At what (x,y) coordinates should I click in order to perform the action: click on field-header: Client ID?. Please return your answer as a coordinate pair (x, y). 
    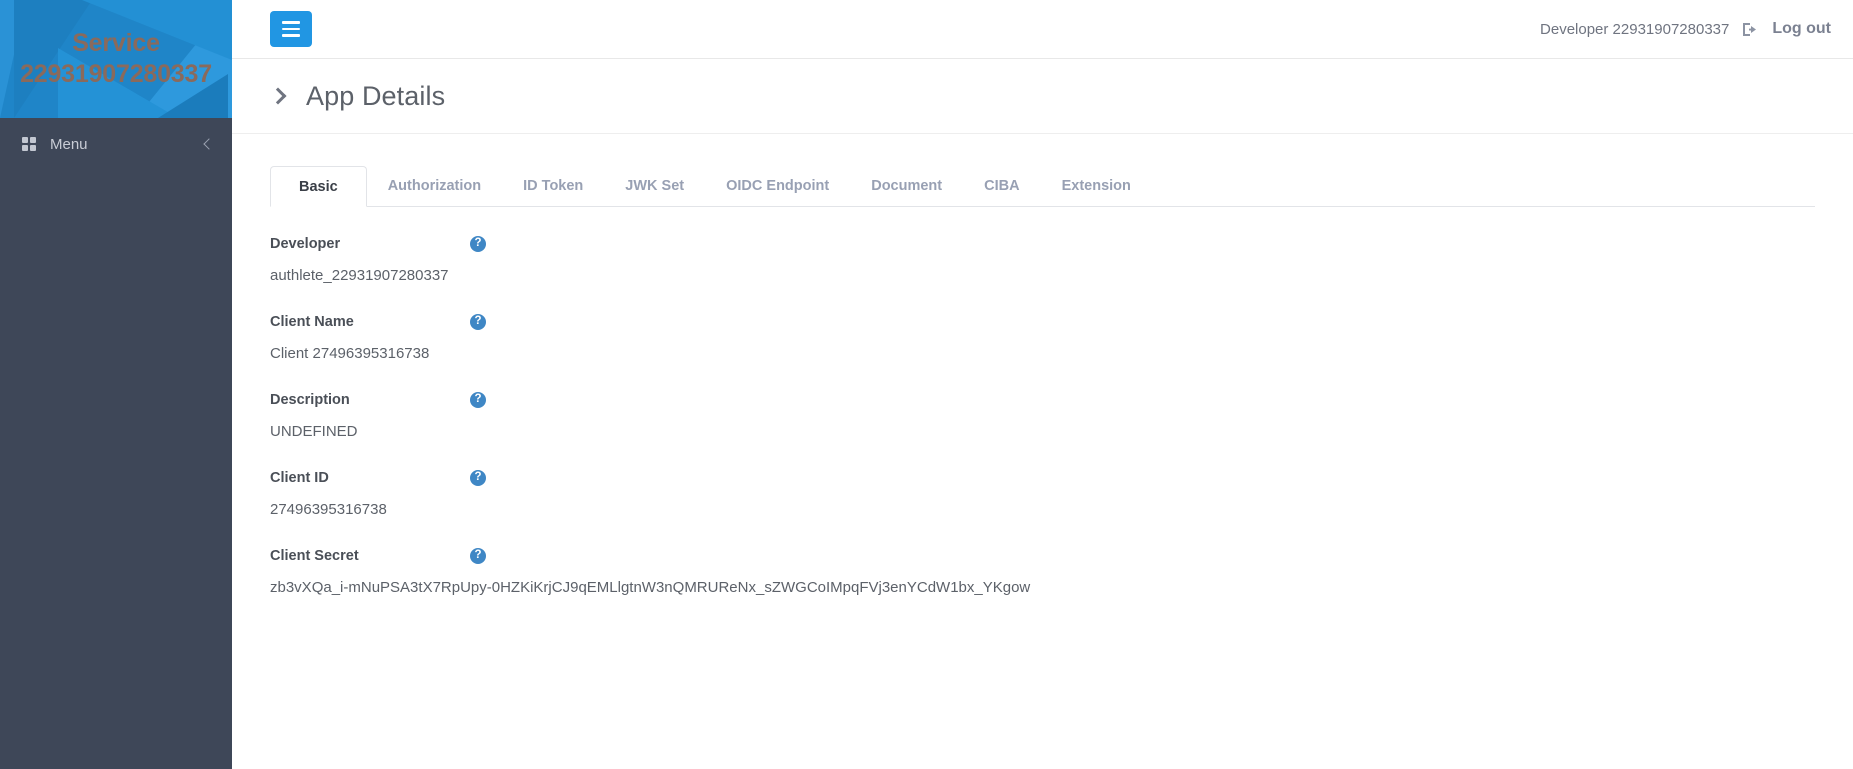
    Looking at the image, I should click on (1042, 478).